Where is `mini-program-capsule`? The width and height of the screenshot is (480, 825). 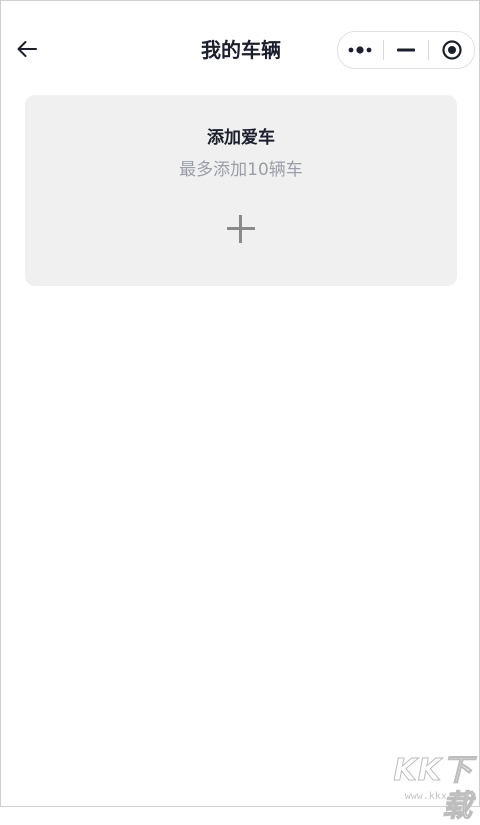 mini-program-capsule is located at coordinates (406, 50).